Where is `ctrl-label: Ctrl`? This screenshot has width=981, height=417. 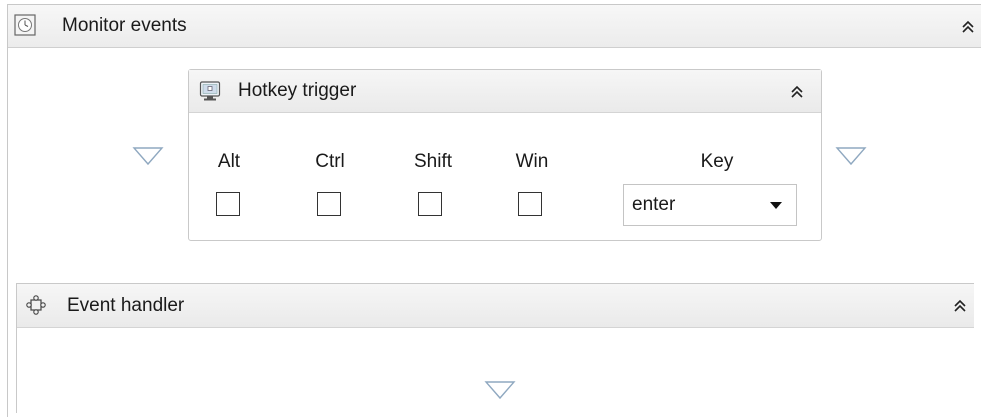 ctrl-label: Ctrl is located at coordinates (330, 161).